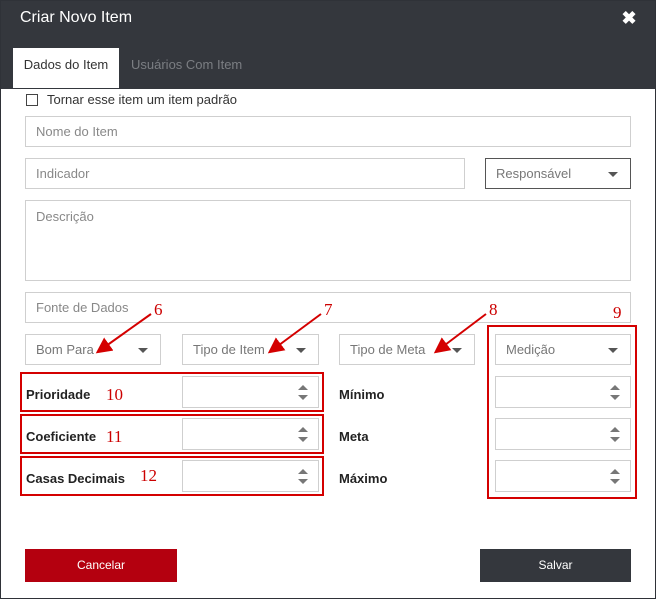  I want to click on annotation-number-8: 8, so click(493, 309).